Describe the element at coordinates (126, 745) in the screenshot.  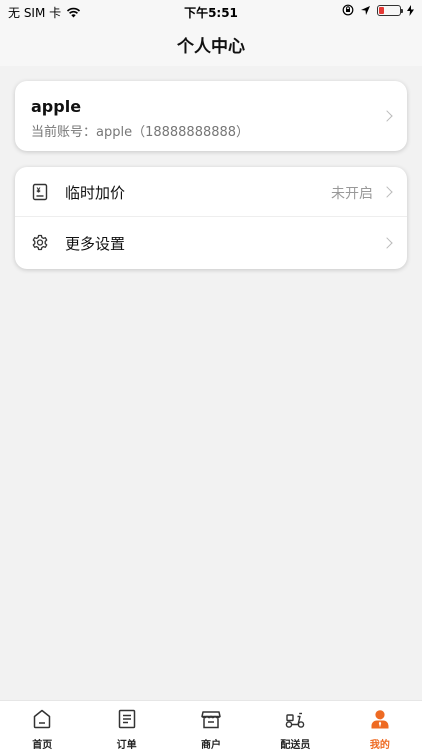
I see `tab-label: 订单` at that location.